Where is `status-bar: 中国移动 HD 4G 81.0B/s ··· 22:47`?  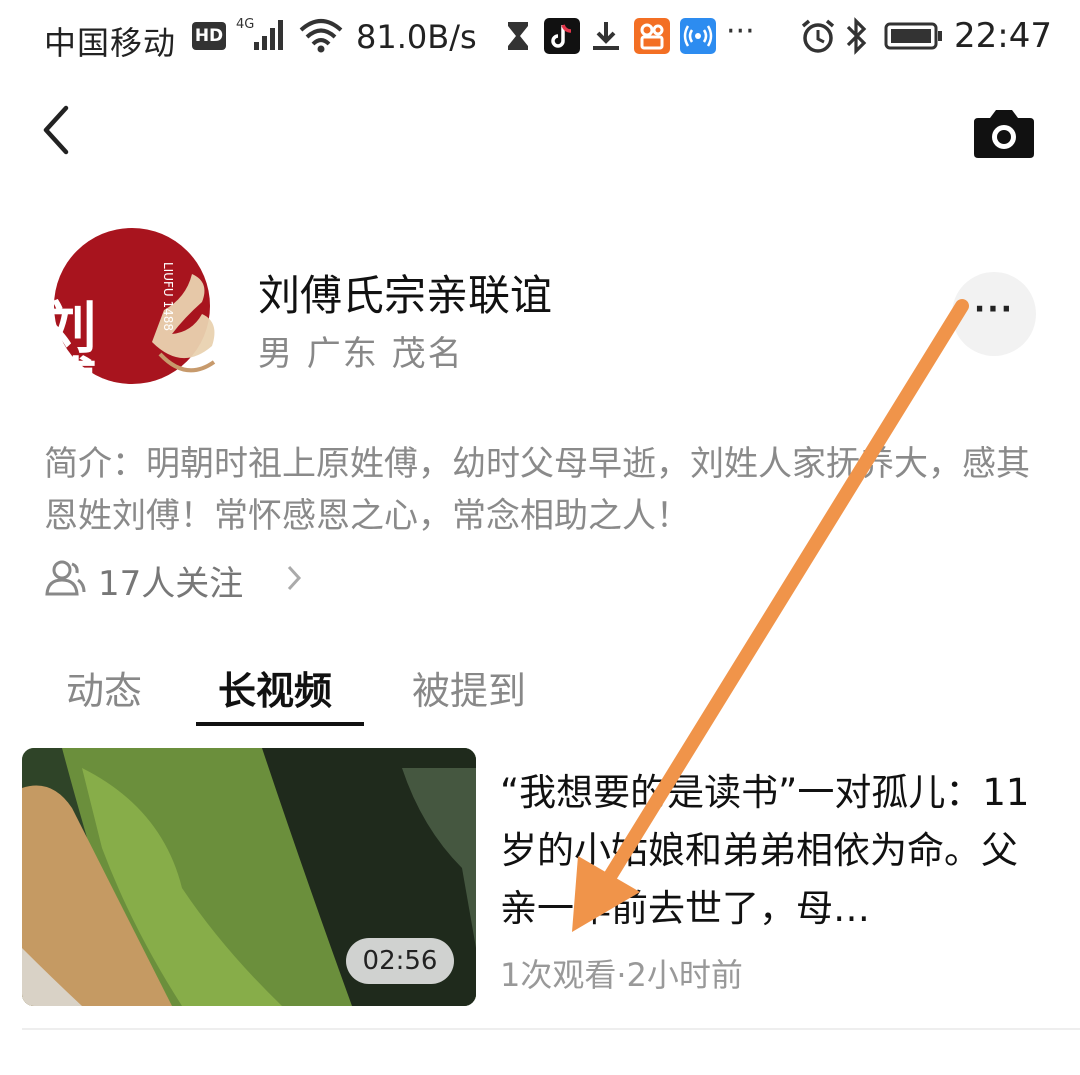 status-bar: 中国移动 HD 4G 81.0B/s ··· 22:47 is located at coordinates (540, 38).